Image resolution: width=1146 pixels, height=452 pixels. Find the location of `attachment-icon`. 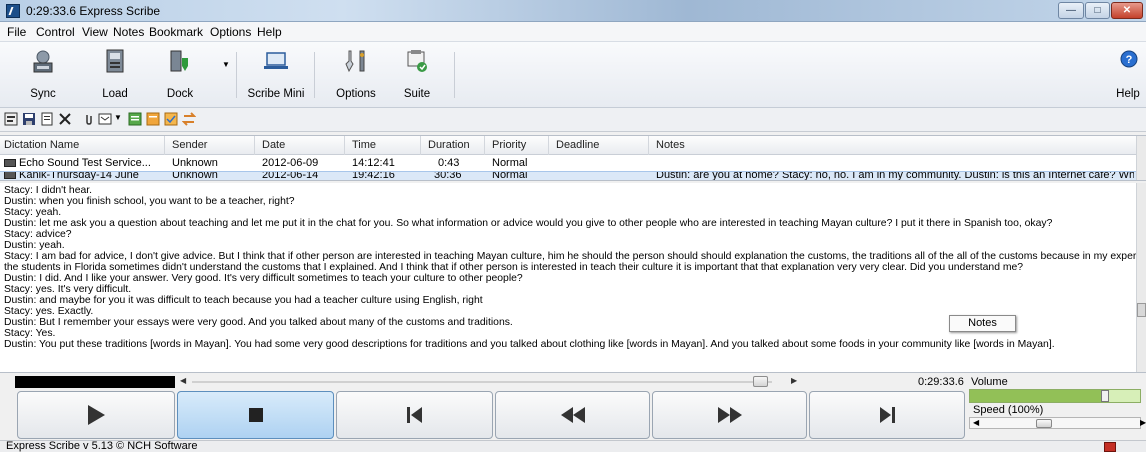

attachment-icon is located at coordinates (89, 119).